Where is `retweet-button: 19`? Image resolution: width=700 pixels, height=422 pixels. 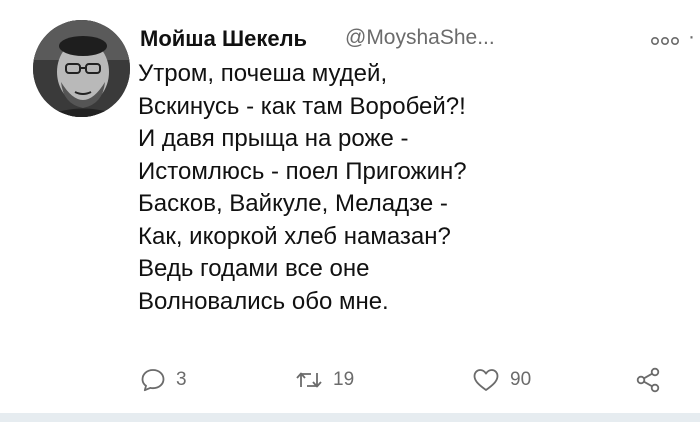 retweet-button: 19 is located at coordinates (324, 380).